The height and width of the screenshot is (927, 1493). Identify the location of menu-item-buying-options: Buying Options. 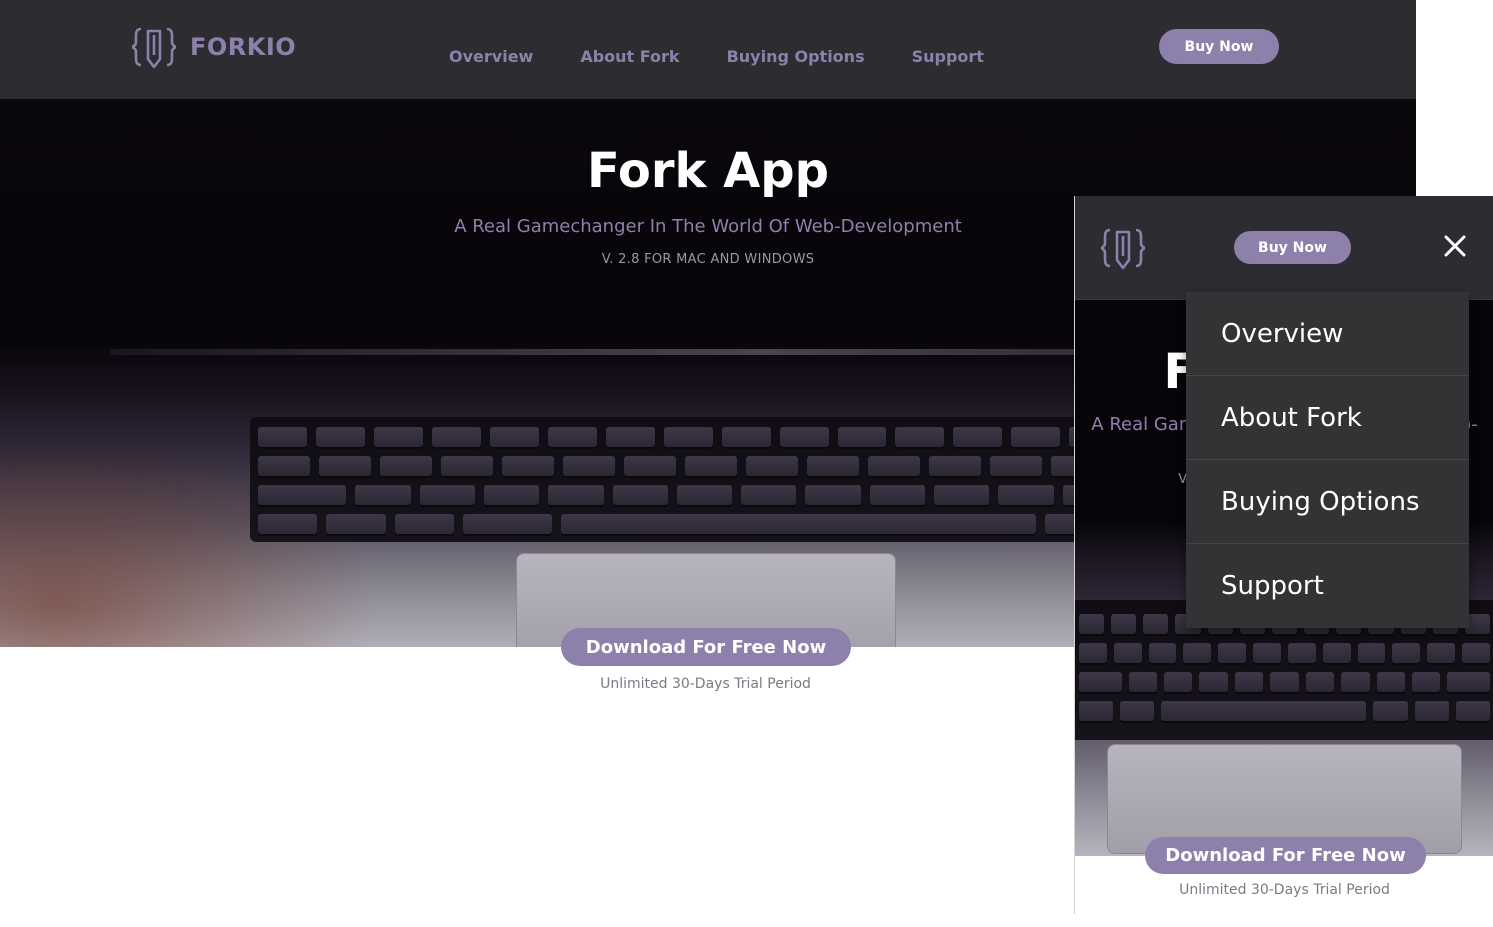
(1327, 502).